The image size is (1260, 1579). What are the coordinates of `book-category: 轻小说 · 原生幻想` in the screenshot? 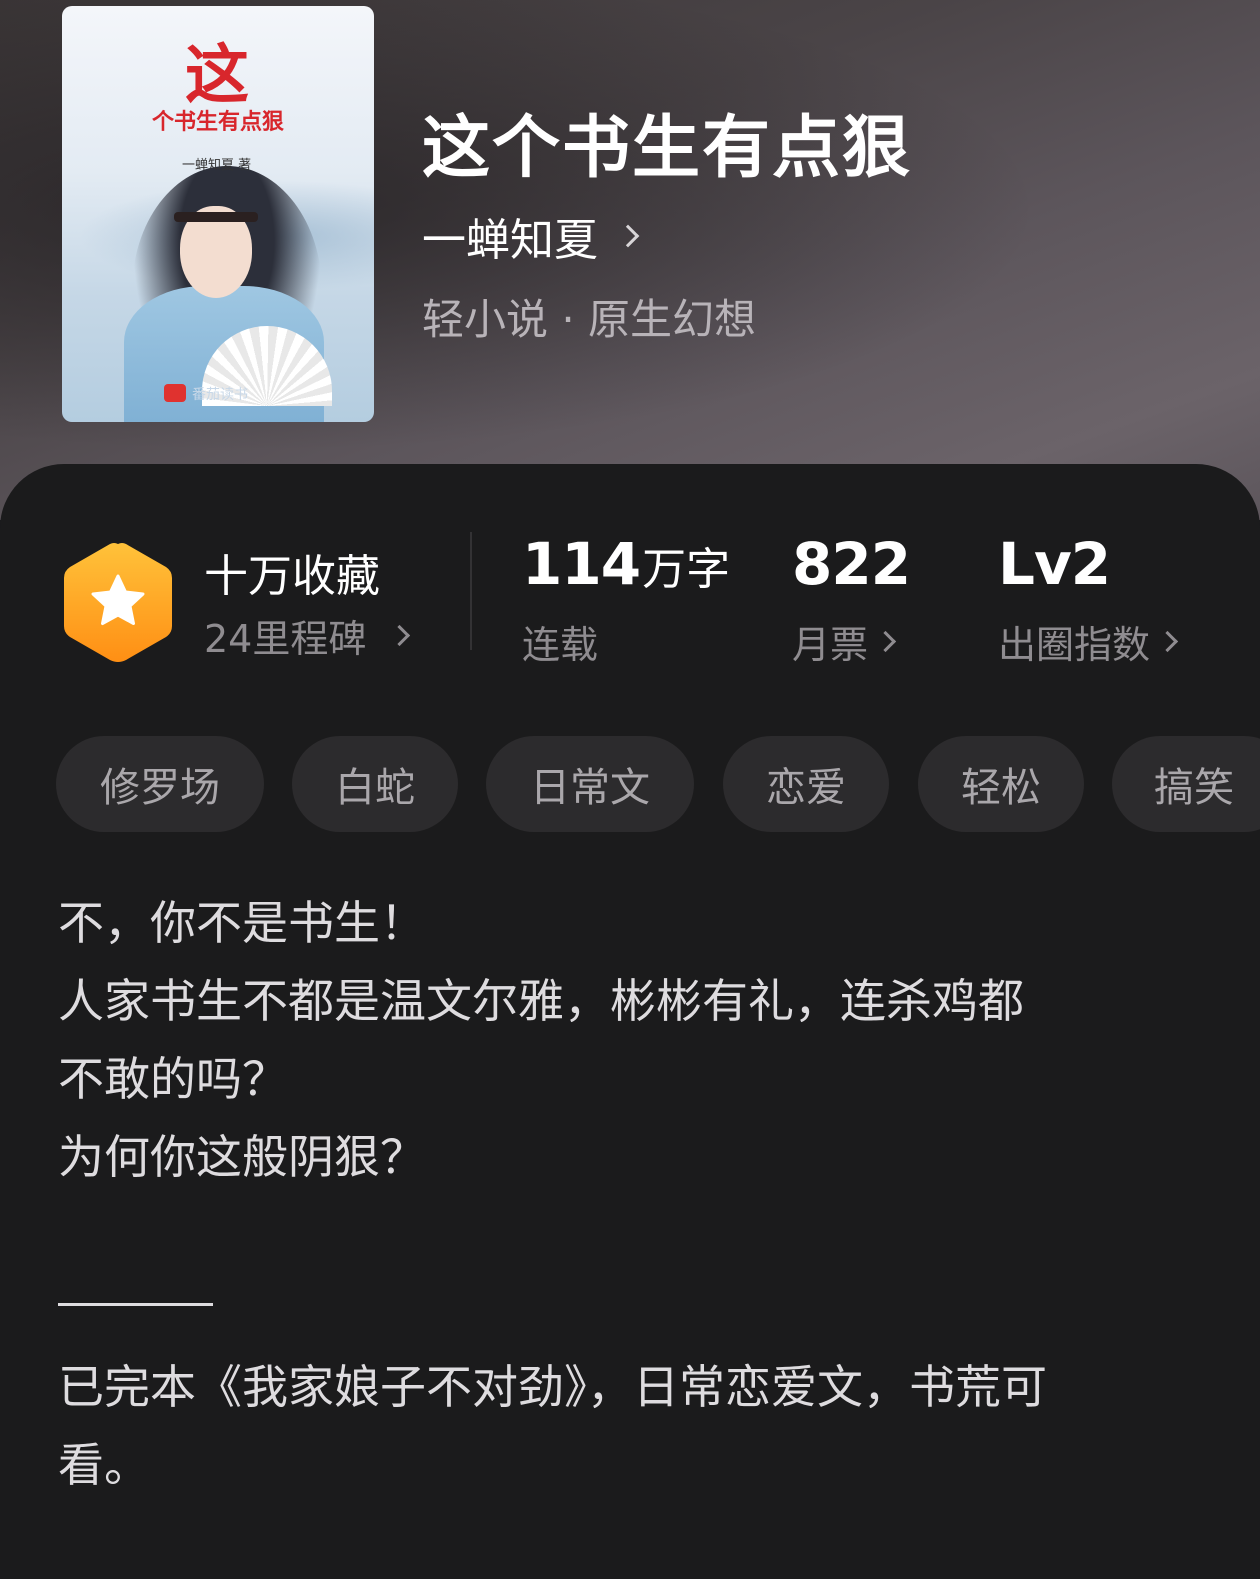 It's located at (589, 319).